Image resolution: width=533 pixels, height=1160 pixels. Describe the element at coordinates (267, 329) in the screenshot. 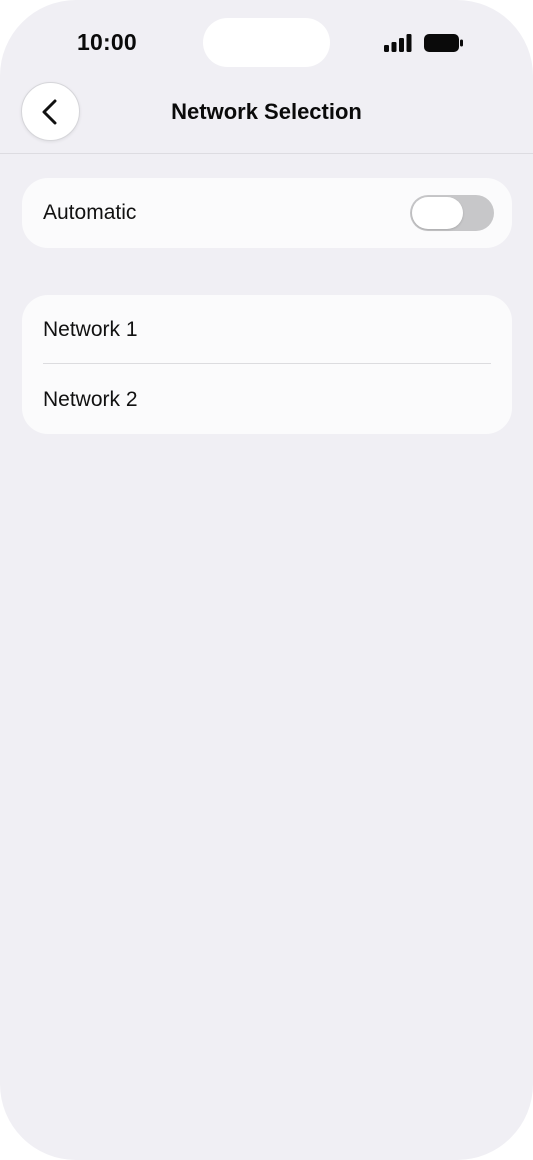

I see `network-item-1: Network 1` at that location.